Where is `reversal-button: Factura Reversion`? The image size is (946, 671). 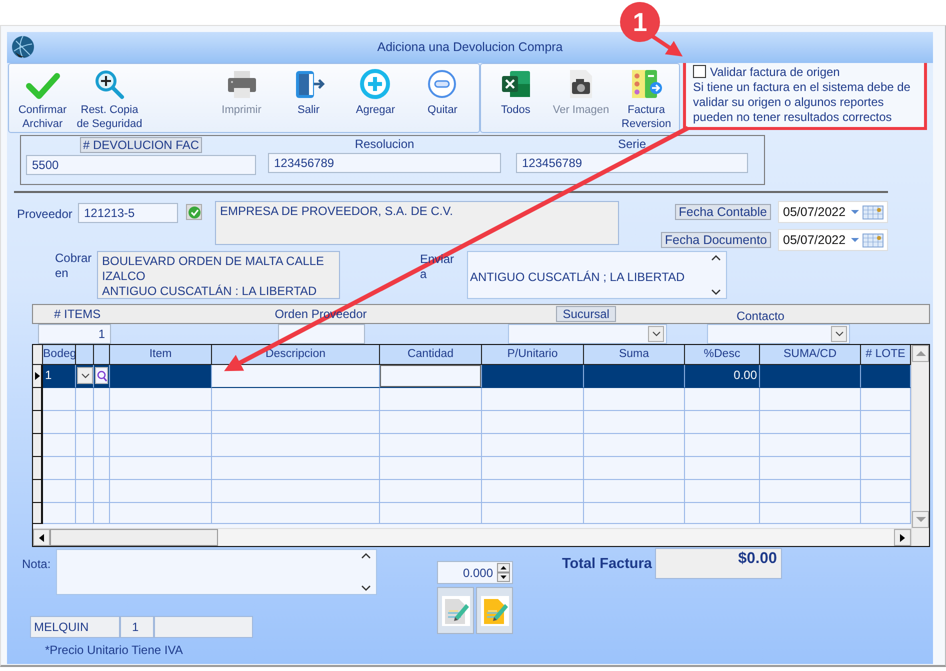 reversal-button: Factura Reversion is located at coordinates (646, 98).